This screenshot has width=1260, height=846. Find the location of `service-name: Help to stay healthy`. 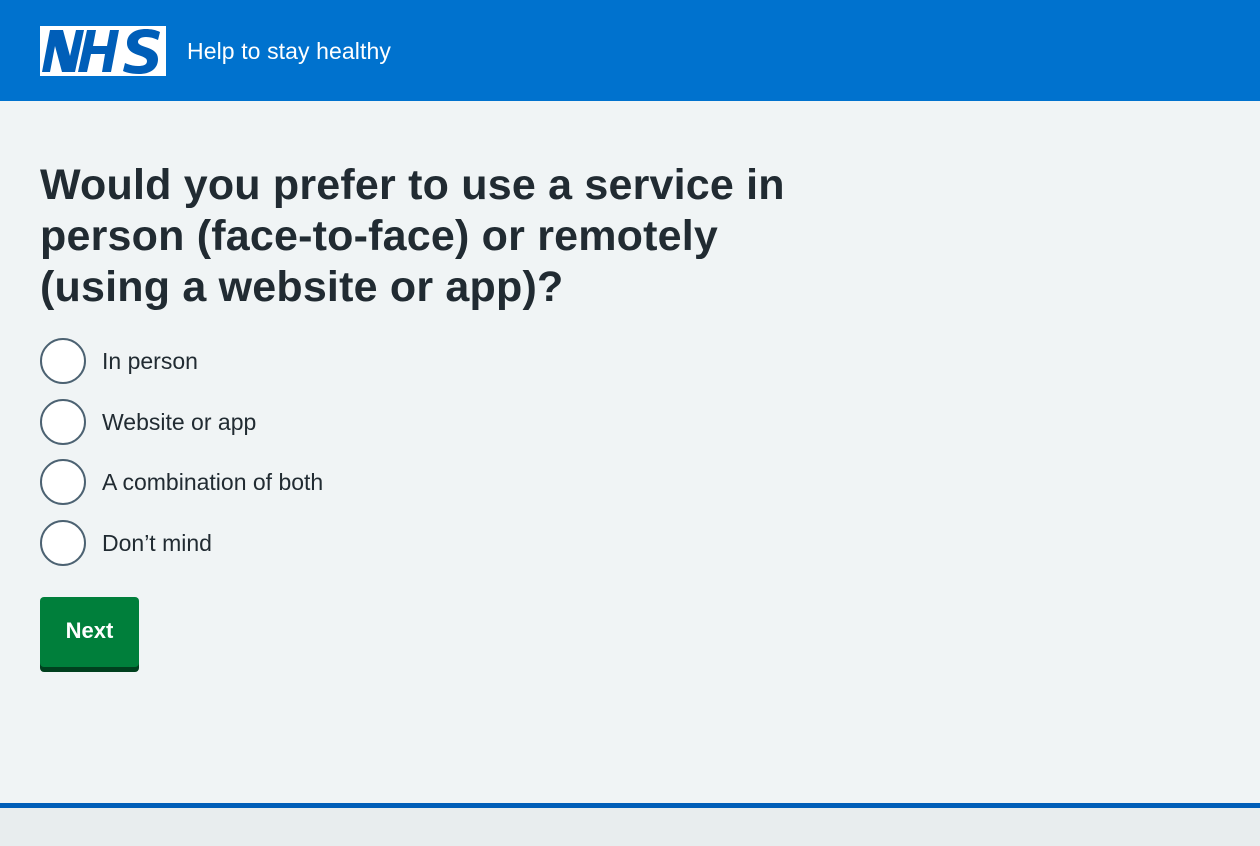

service-name: Help to stay healthy is located at coordinates (289, 51).